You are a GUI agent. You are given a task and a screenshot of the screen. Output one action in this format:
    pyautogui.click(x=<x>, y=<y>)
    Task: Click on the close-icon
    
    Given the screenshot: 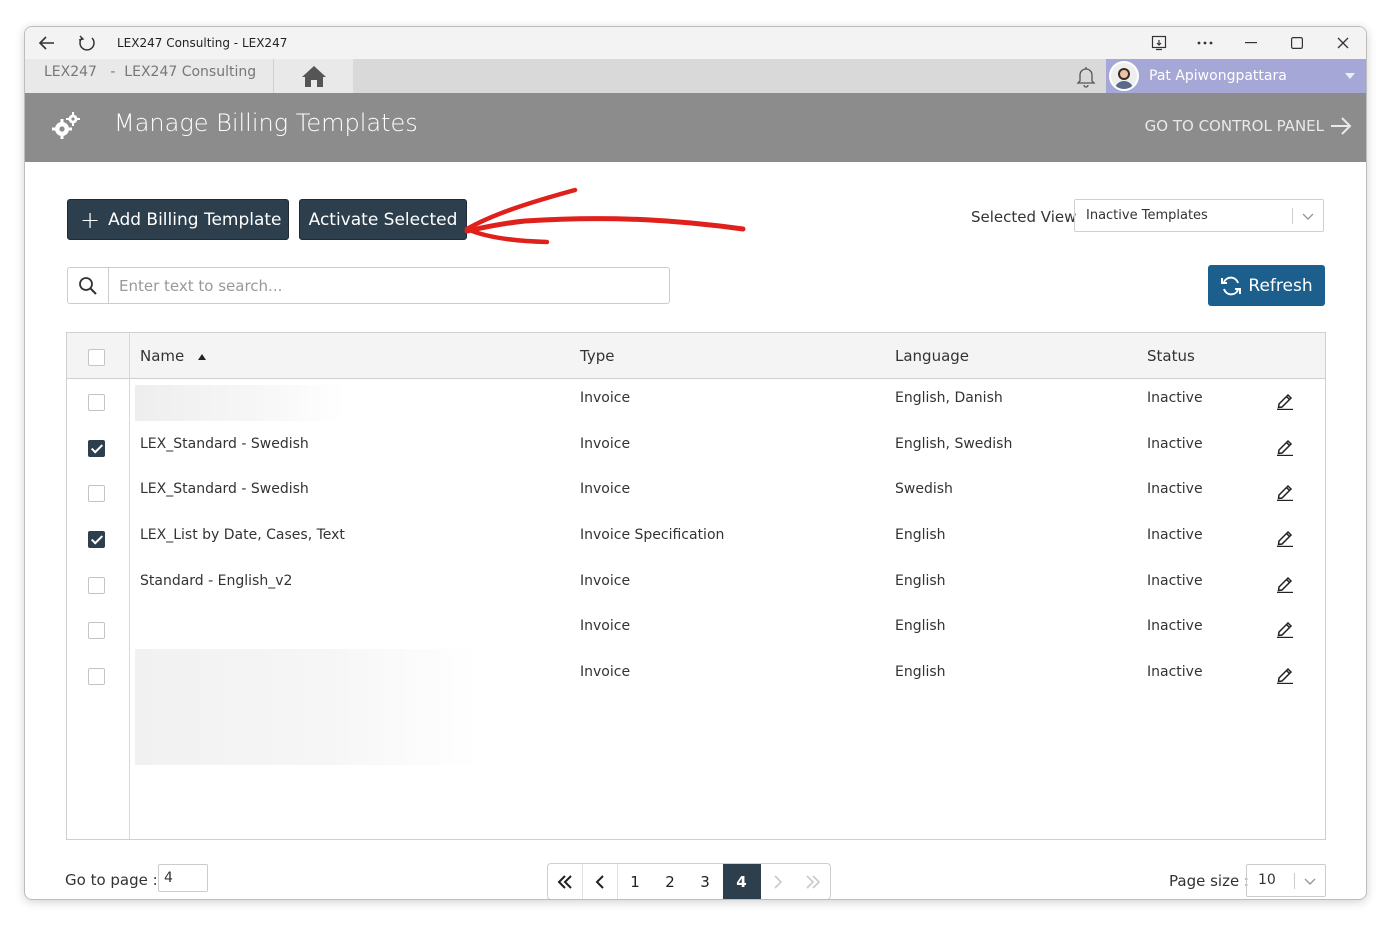 What is the action you would take?
    pyautogui.click(x=1343, y=43)
    